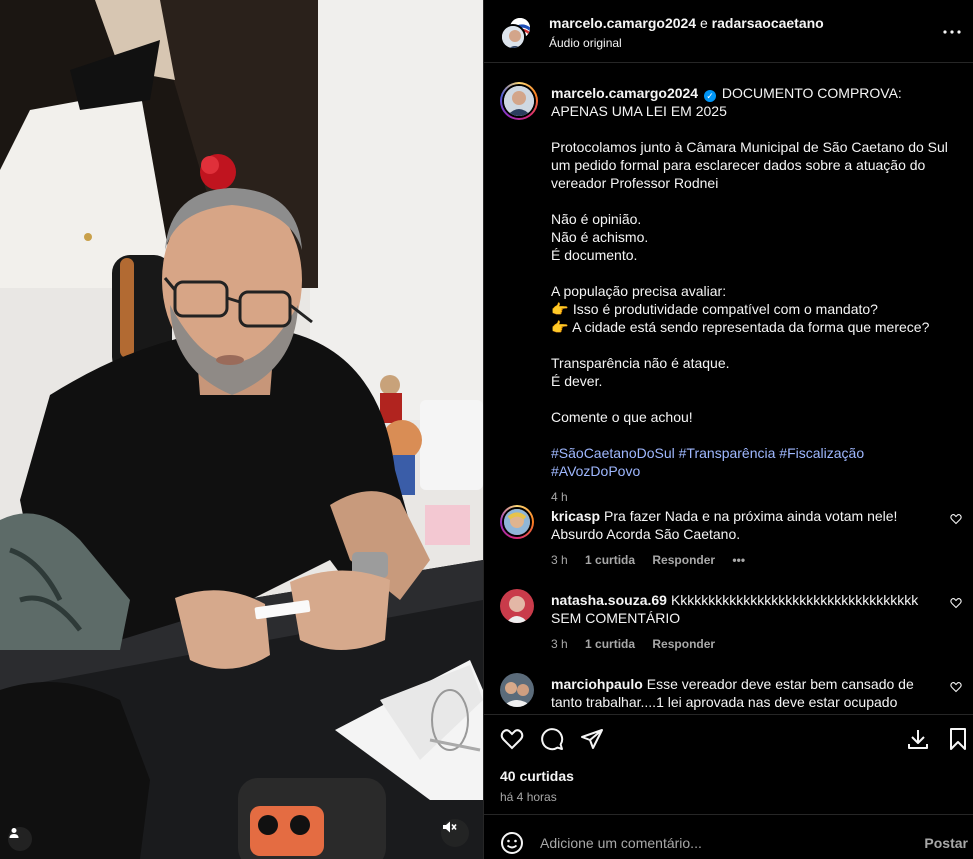 The width and height of the screenshot is (973, 859). Describe the element at coordinates (751, 497) in the screenshot. I see `caption-timestamp: 4 h` at that location.